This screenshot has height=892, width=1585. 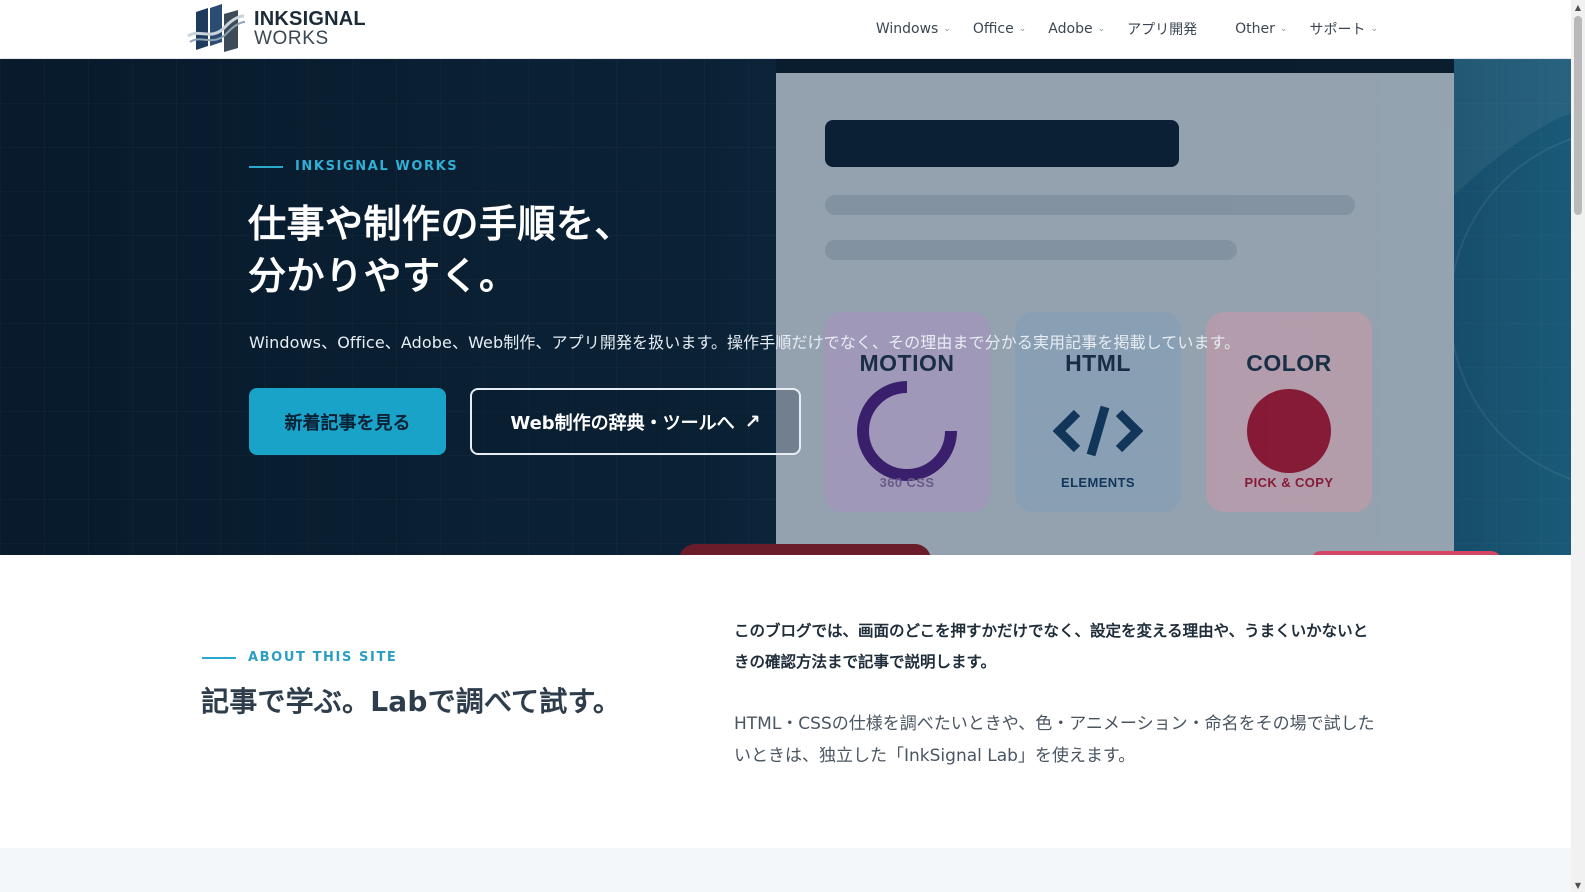 What do you see at coordinates (907, 431) in the screenshot?
I see `spinner-icon` at bounding box center [907, 431].